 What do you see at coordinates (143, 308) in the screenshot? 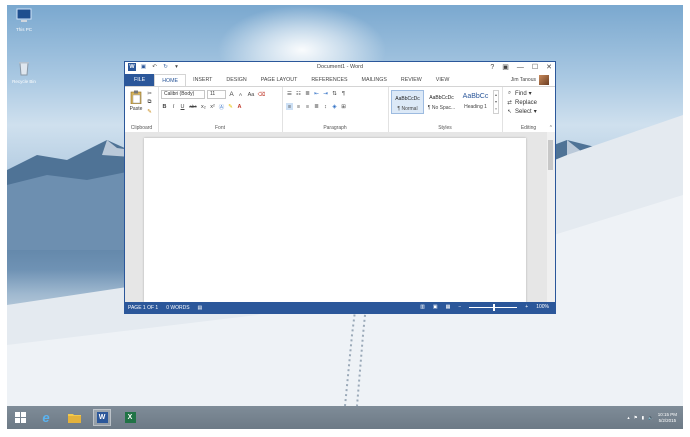
I see `page-count: PAGE 1 OF 1` at bounding box center [143, 308].